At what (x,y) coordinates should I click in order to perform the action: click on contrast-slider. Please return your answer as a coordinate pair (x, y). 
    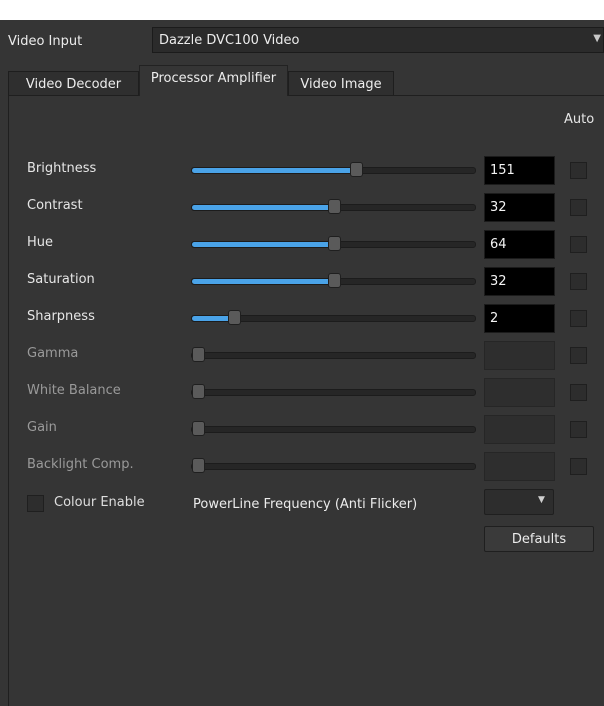
    Looking at the image, I should click on (333, 206).